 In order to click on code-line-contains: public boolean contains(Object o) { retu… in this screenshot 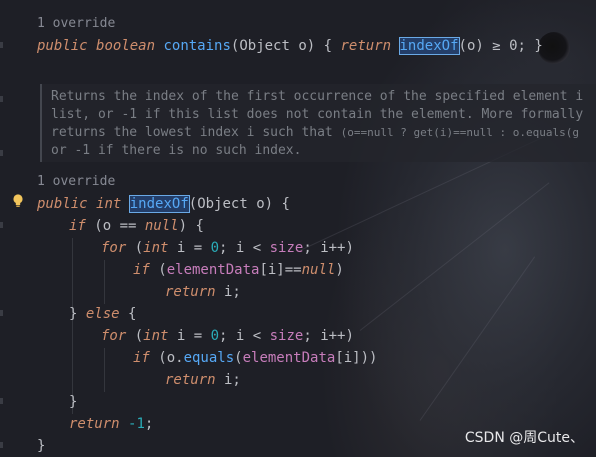, I will do `click(290, 46)`.